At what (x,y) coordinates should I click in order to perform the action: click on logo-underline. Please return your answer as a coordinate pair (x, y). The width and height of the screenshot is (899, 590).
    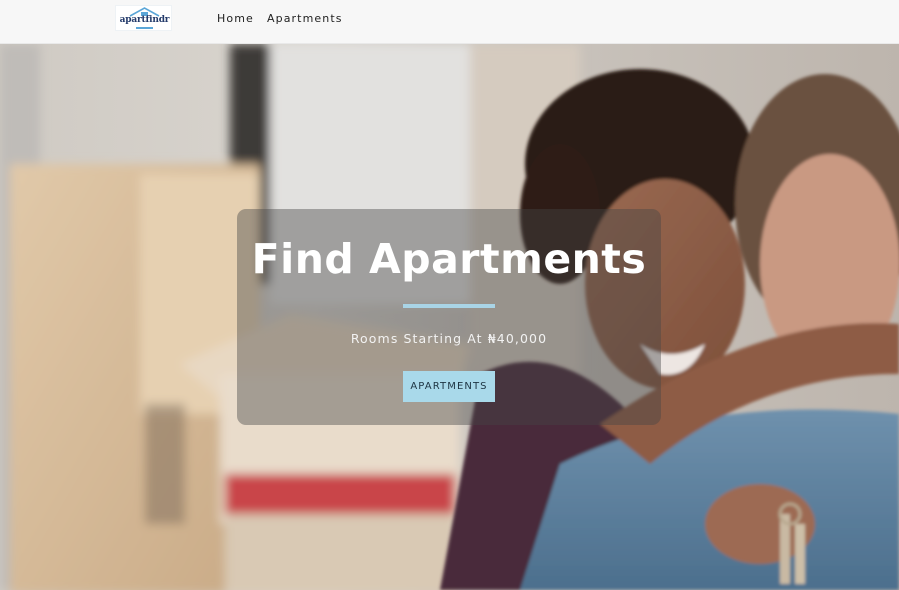
    Looking at the image, I should click on (144, 28).